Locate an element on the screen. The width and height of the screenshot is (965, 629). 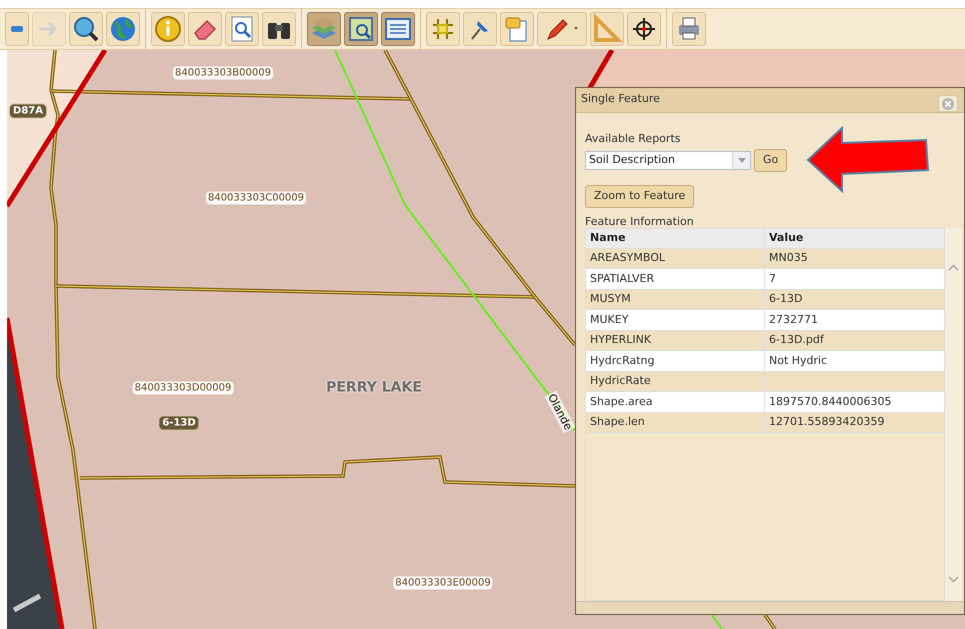
table-cell: Shape.area is located at coordinates (675, 402).